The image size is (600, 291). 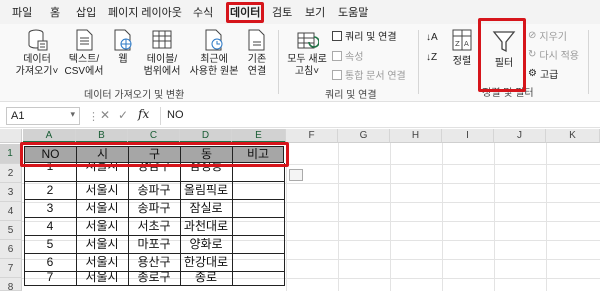 I want to click on from-web-button: 웹, so click(x=123, y=47).